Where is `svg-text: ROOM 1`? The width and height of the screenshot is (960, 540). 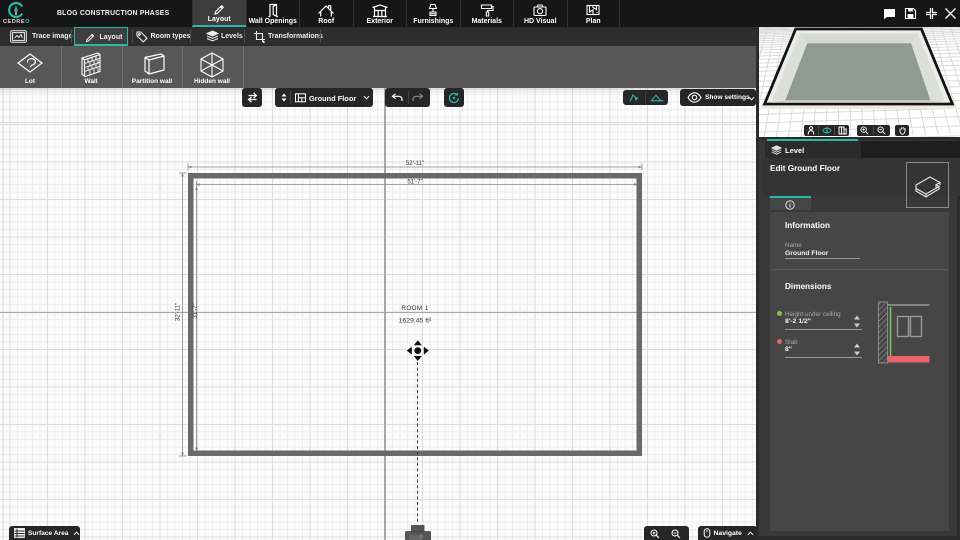 svg-text: ROOM 1 is located at coordinates (414, 308).